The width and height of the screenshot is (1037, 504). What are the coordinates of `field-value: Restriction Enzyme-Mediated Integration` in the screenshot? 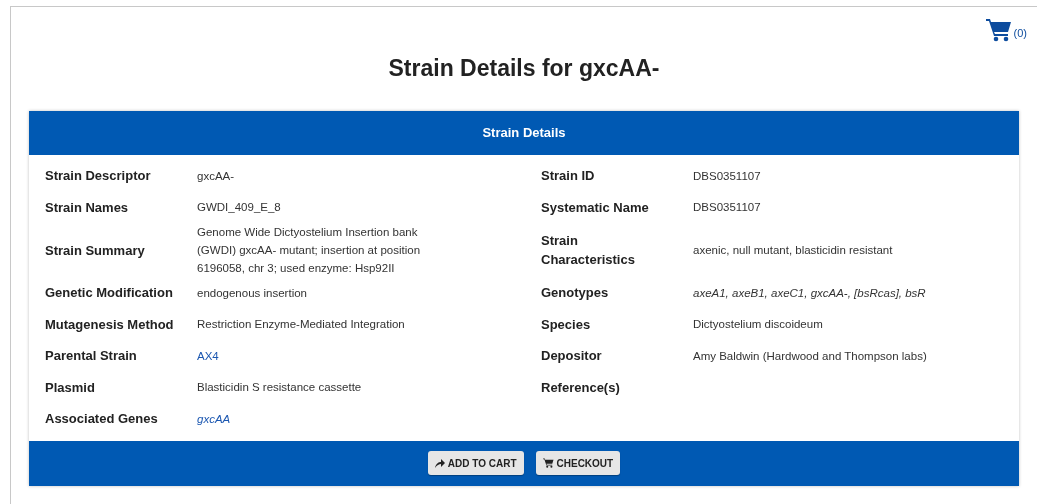 It's located at (301, 325).